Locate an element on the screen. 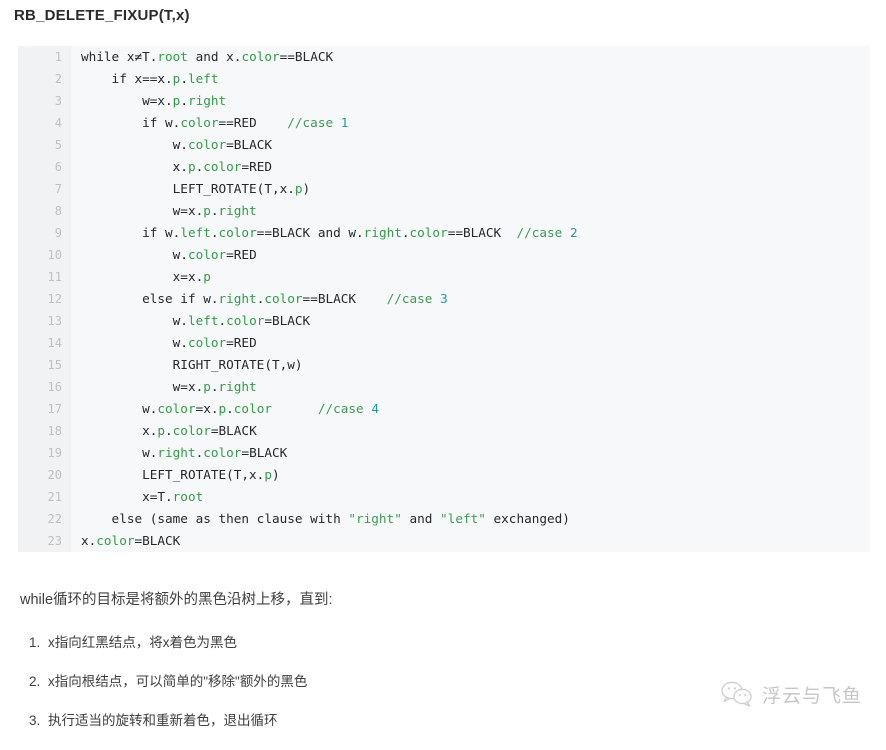  code-line: 13 w.left.color=BLACK is located at coordinates (444, 321).